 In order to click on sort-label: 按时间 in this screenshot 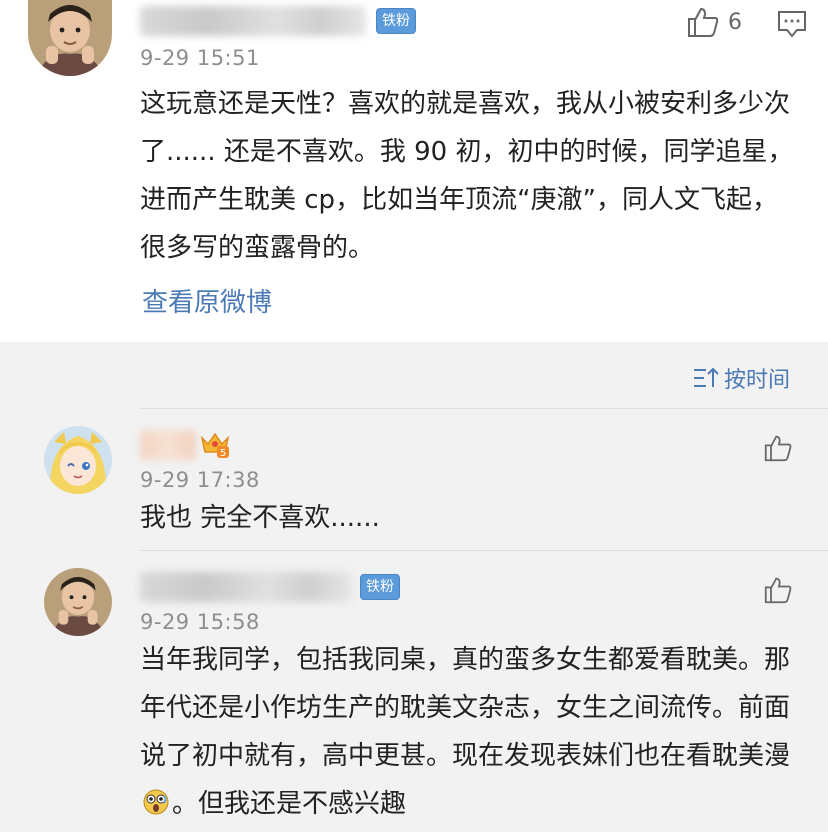, I will do `click(757, 380)`.